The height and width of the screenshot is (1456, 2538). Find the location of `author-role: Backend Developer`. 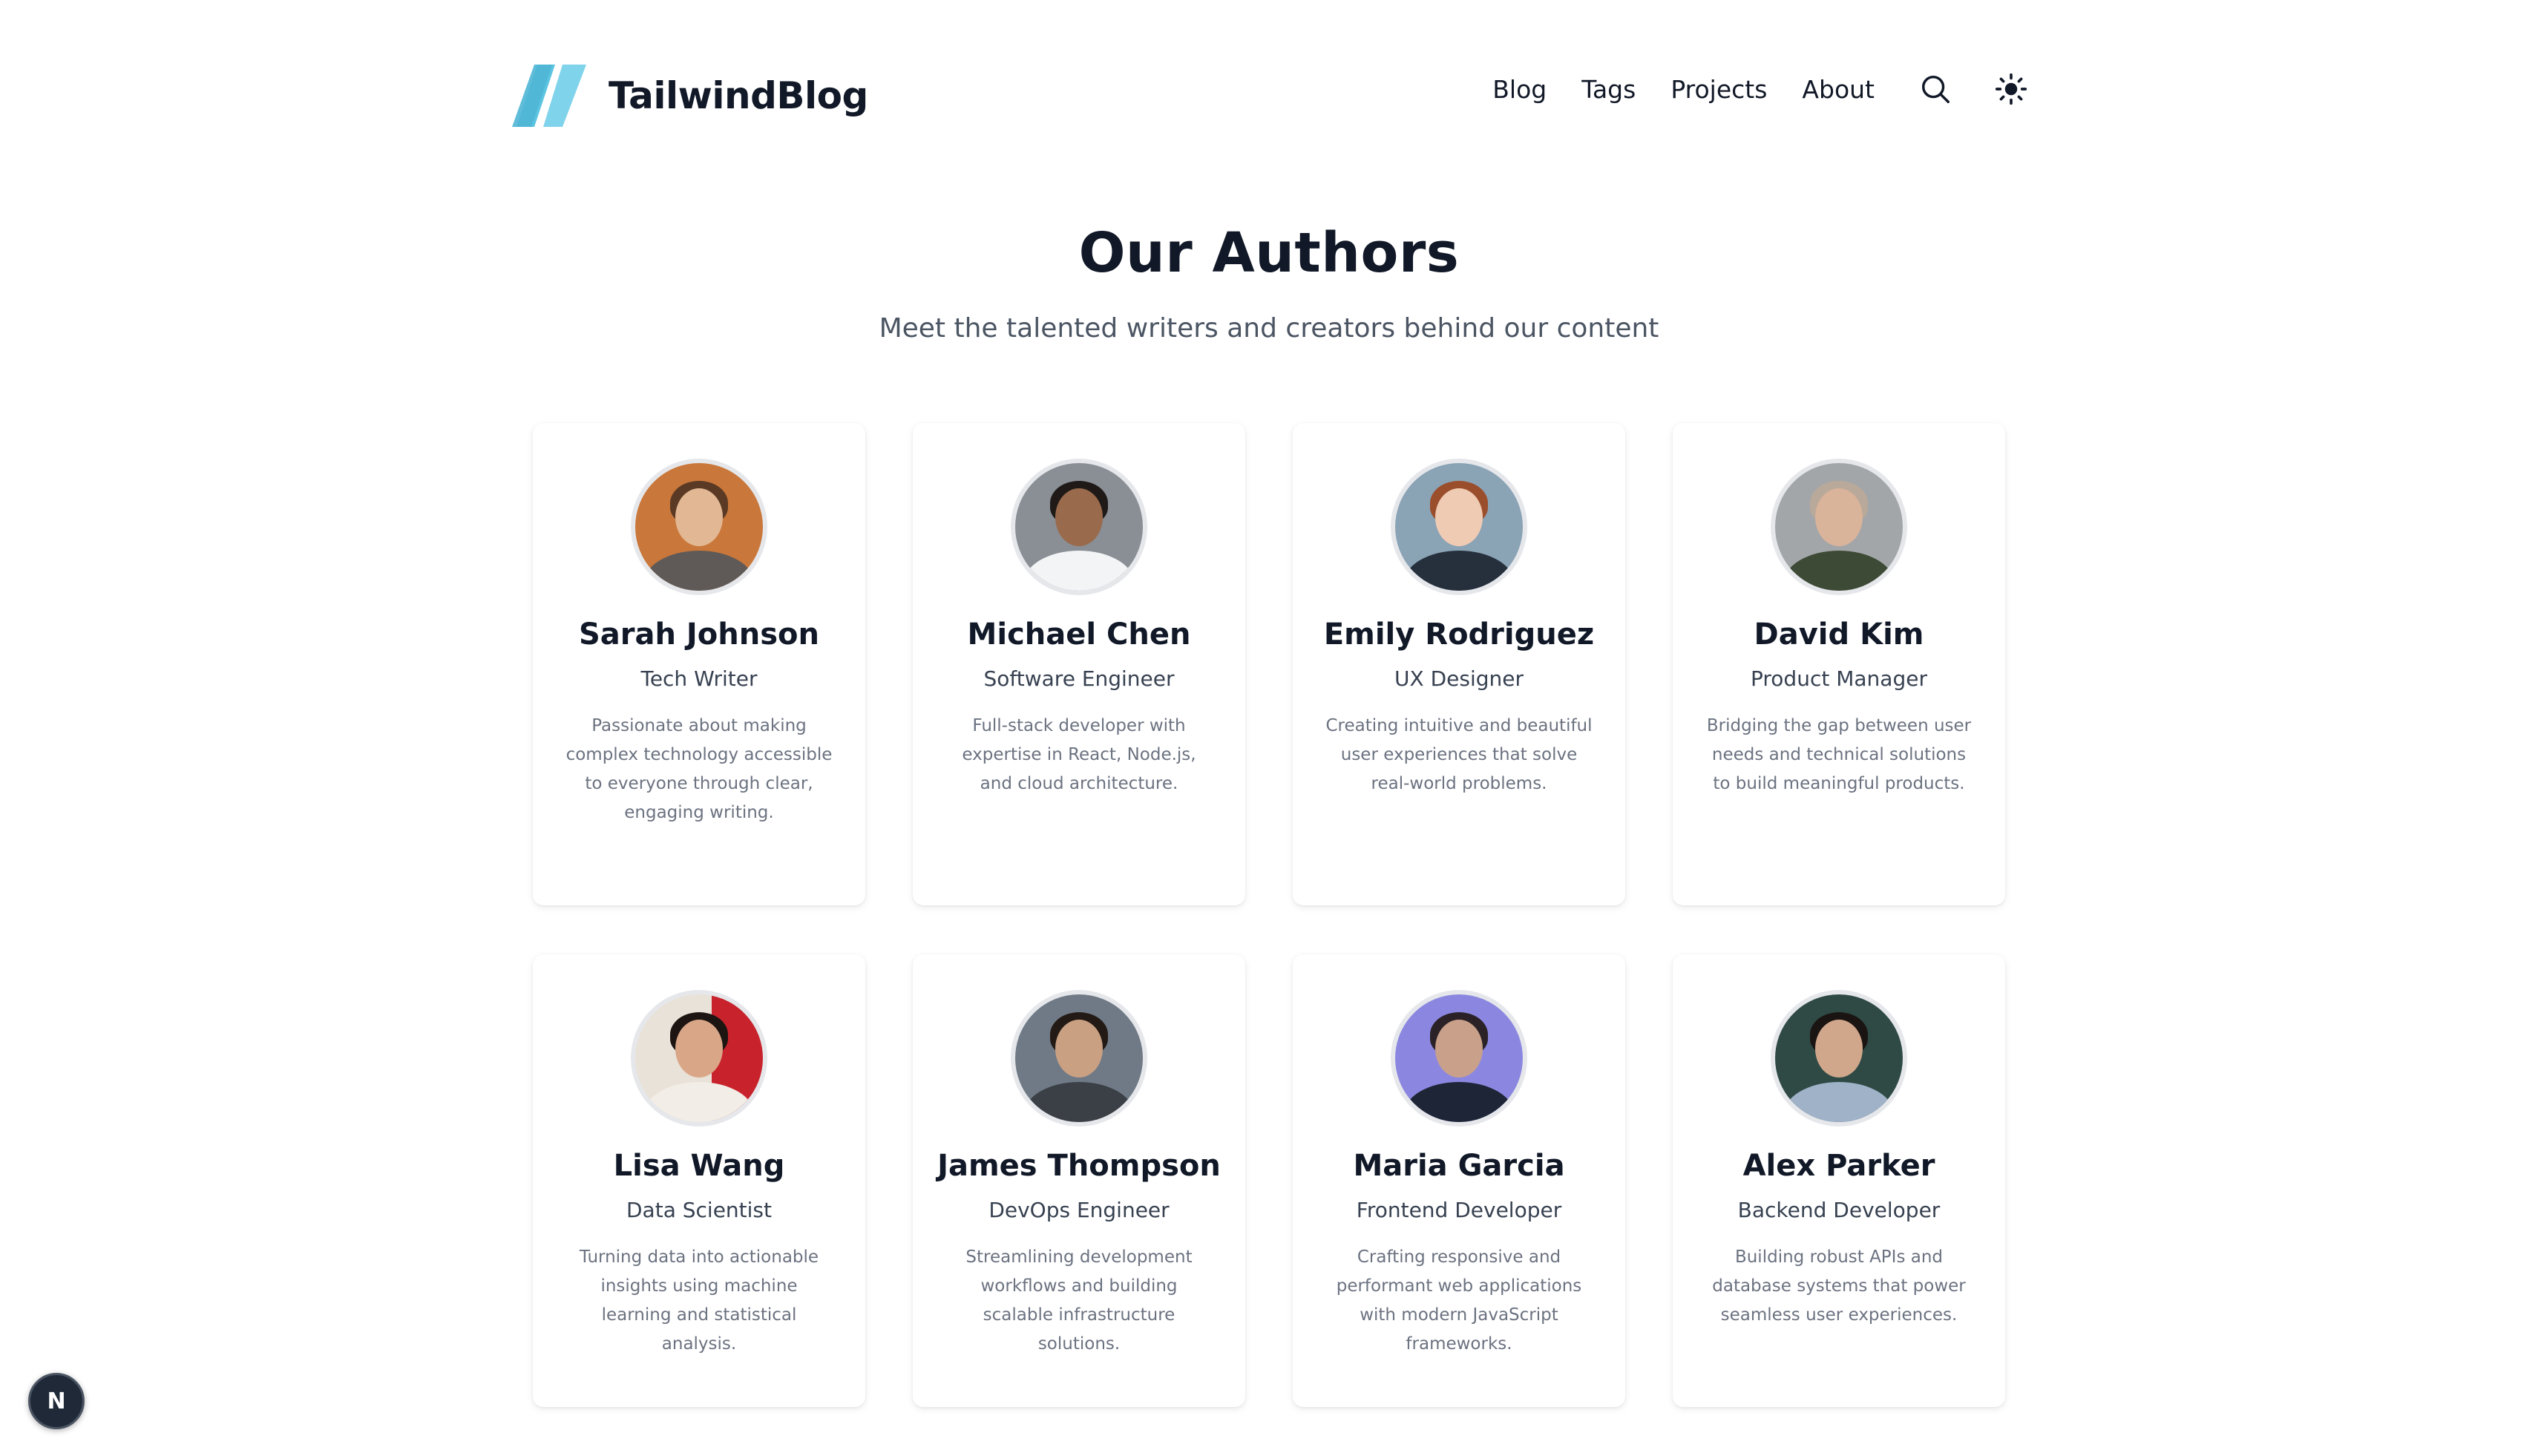

author-role: Backend Developer is located at coordinates (1839, 1210).